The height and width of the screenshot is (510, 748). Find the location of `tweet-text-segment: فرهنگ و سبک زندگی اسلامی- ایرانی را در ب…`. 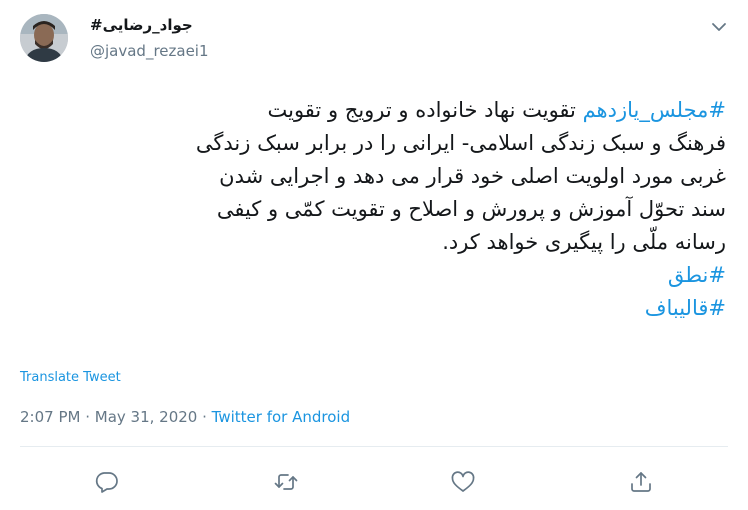

tweet-text-segment: فرهنگ و سبک زندگی اسلامی- ایرانی را در ب… is located at coordinates (460, 143).